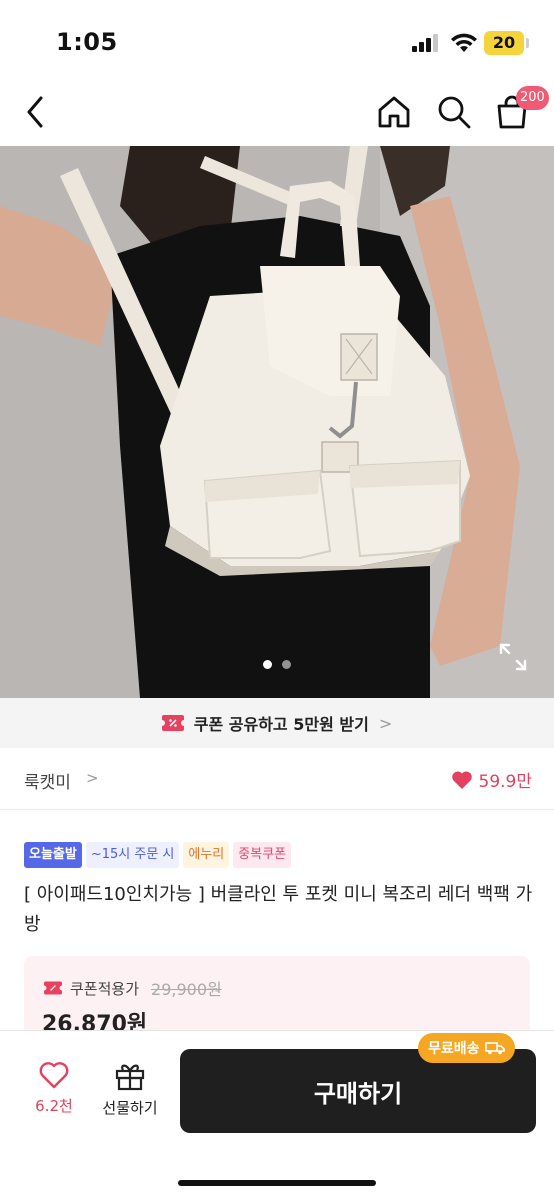 The height and width of the screenshot is (1200, 554). What do you see at coordinates (505, 782) in the screenshot?
I see `store-likes-count: 59.9만` at bounding box center [505, 782].